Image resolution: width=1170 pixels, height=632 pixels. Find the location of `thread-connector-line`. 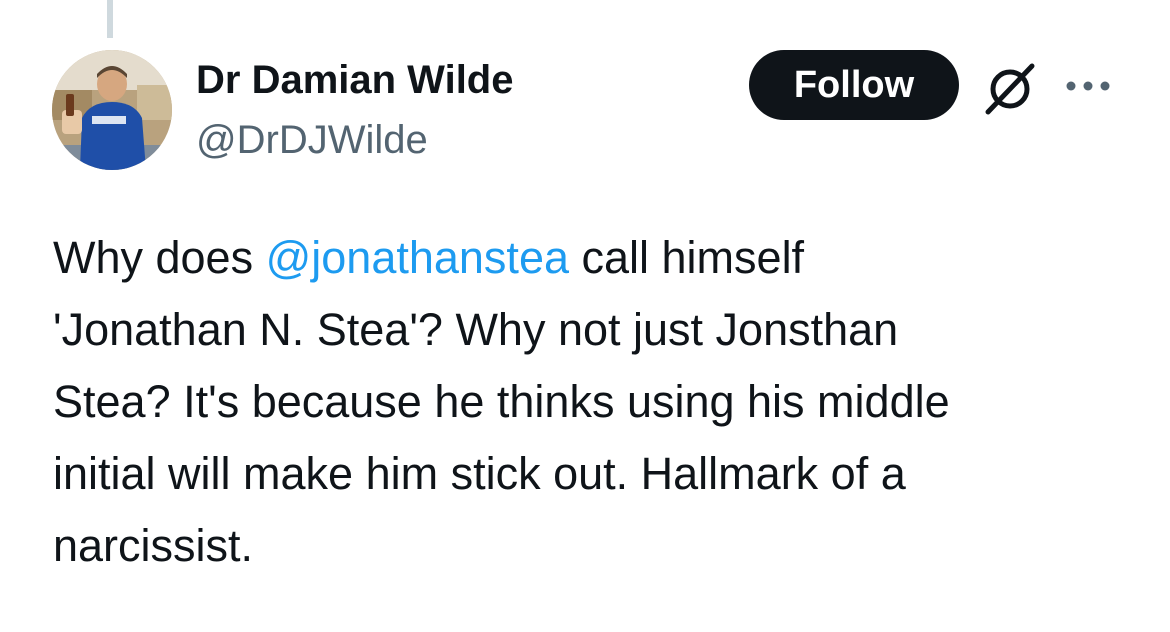

thread-connector-line is located at coordinates (110, 19).